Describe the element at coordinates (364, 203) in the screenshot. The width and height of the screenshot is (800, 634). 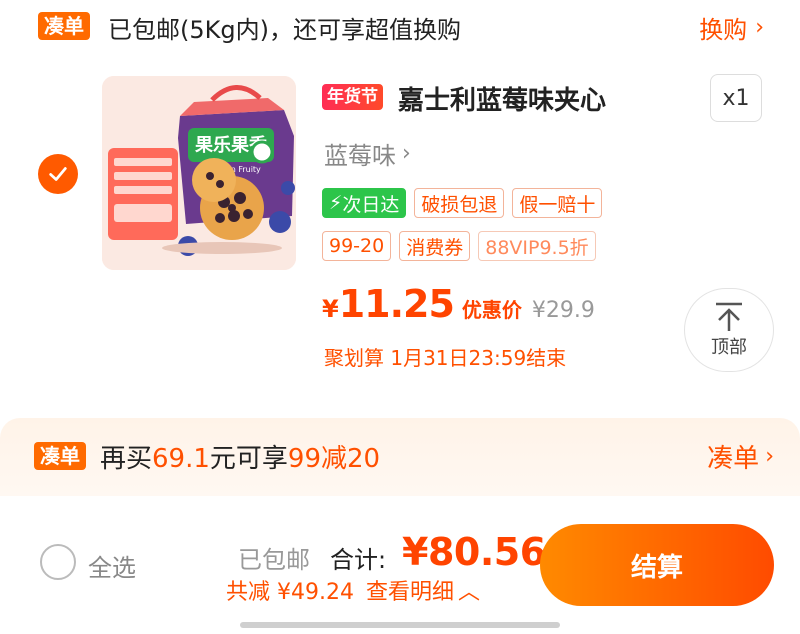
I see `badge-next-day: ⚡ 次日达` at that location.